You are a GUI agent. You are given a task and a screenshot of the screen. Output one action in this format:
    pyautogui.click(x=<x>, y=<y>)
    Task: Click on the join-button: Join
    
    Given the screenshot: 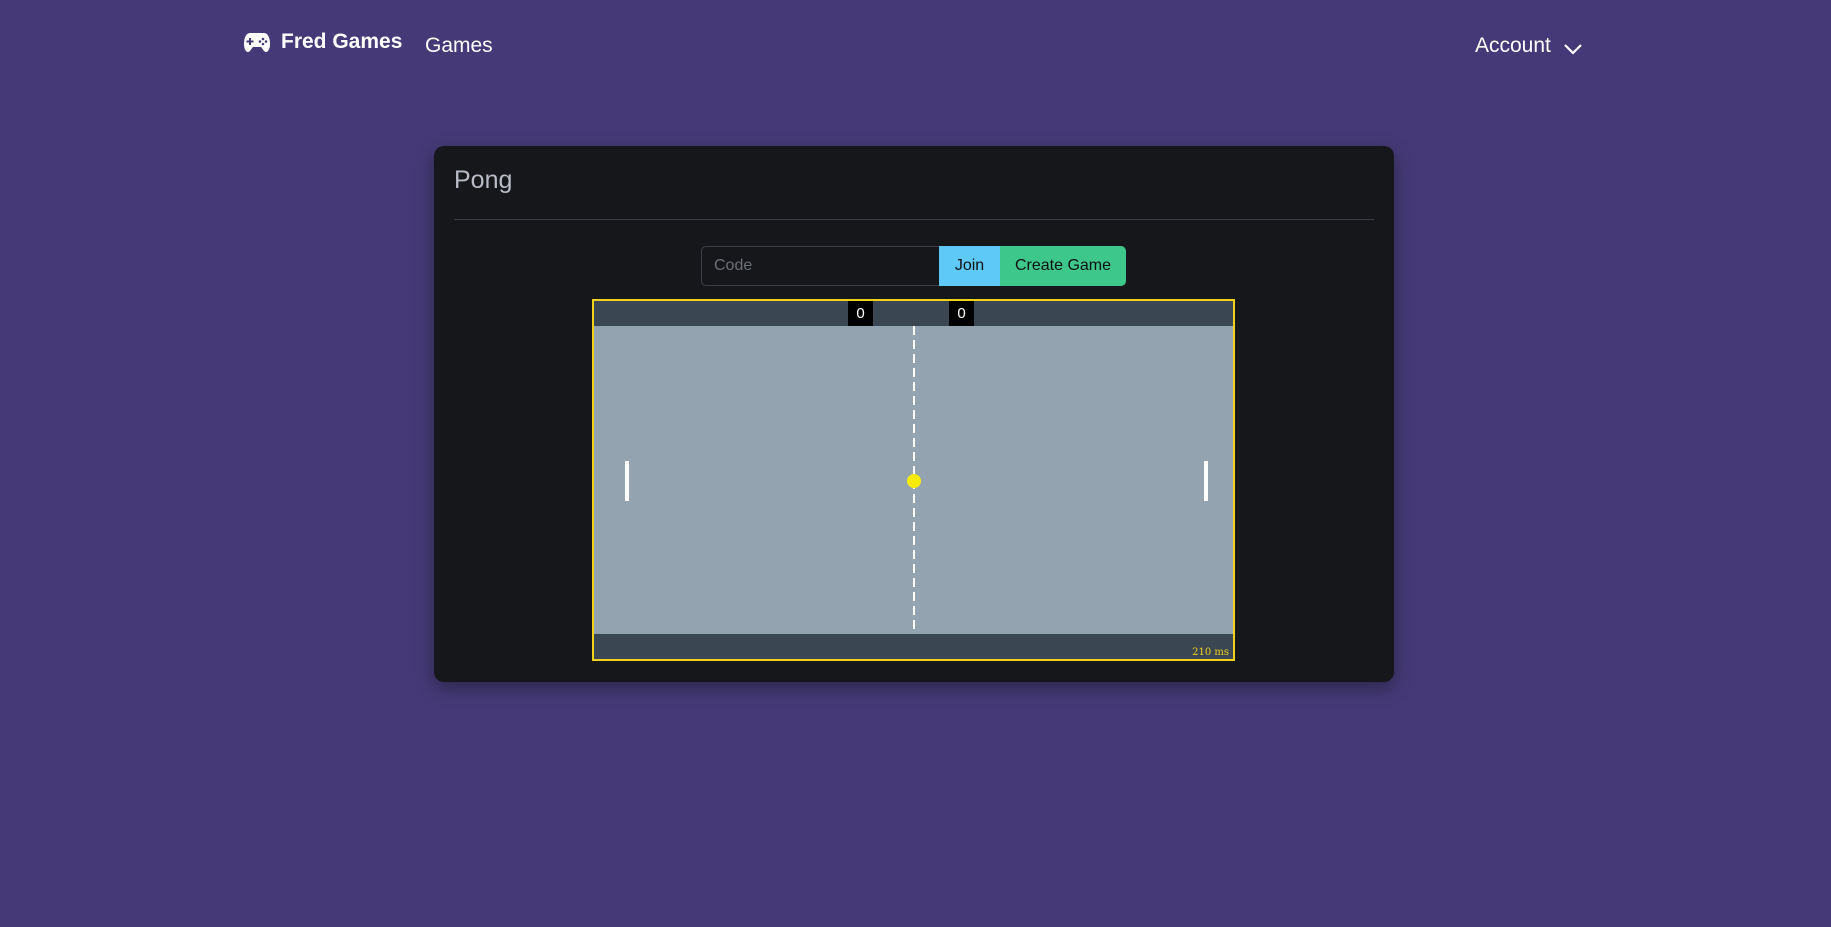 What is the action you would take?
    pyautogui.click(x=969, y=266)
    